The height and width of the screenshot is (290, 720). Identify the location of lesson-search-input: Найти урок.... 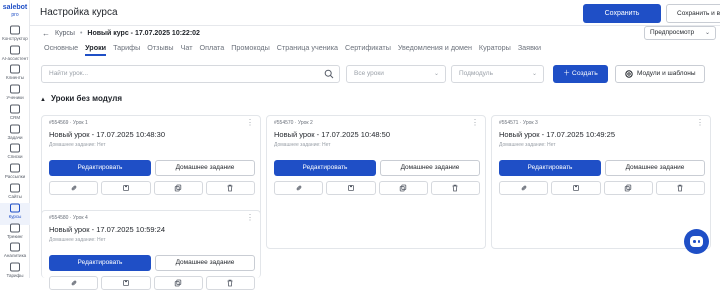
(190, 74).